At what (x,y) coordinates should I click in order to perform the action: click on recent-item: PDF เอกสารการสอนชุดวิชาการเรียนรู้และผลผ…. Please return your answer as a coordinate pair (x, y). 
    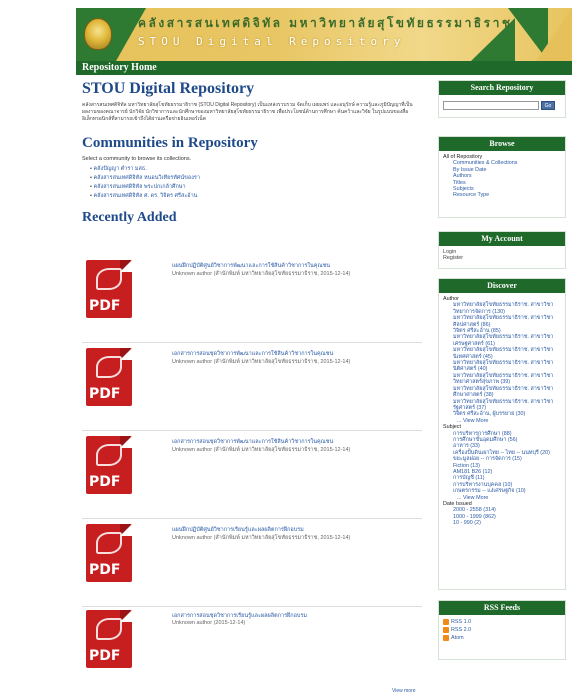
    Looking at the image, I should click on (252, 653).